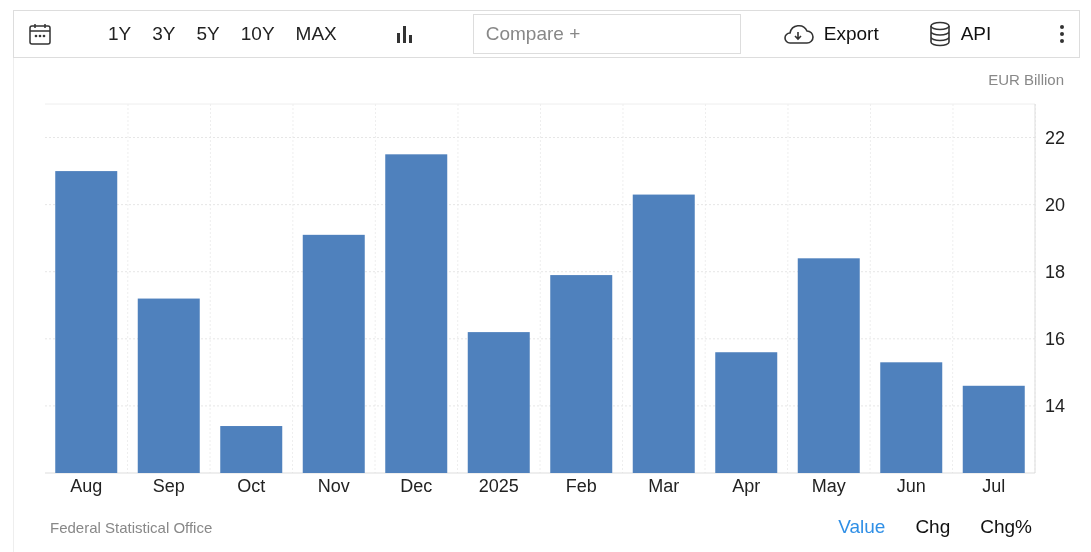  What do you see at coordinates (164, 34) in the screenshot?
I see `range-button: 3Y` at bounding box center [164, 34].